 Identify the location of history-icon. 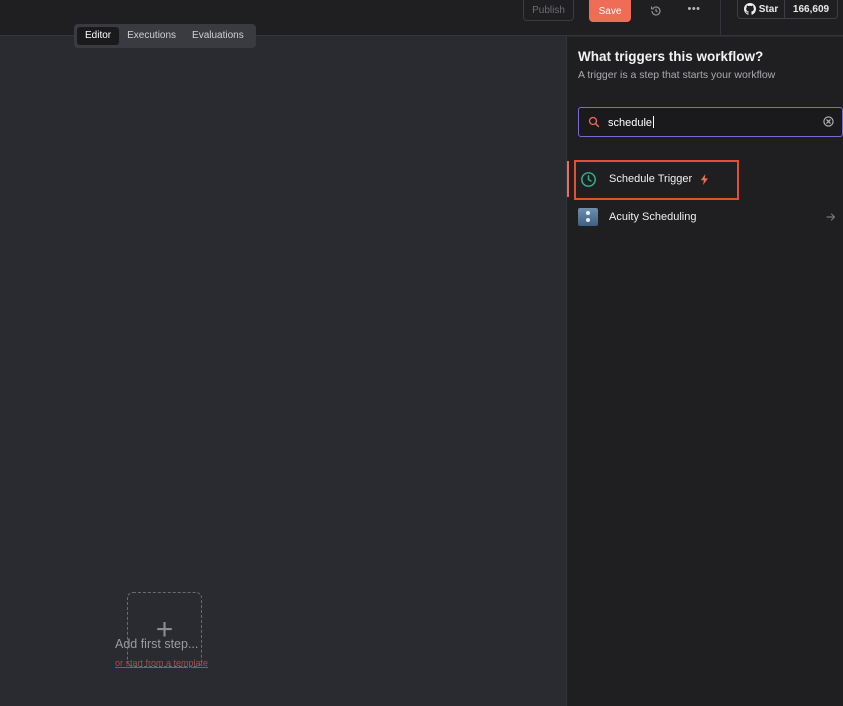
(656, 11).